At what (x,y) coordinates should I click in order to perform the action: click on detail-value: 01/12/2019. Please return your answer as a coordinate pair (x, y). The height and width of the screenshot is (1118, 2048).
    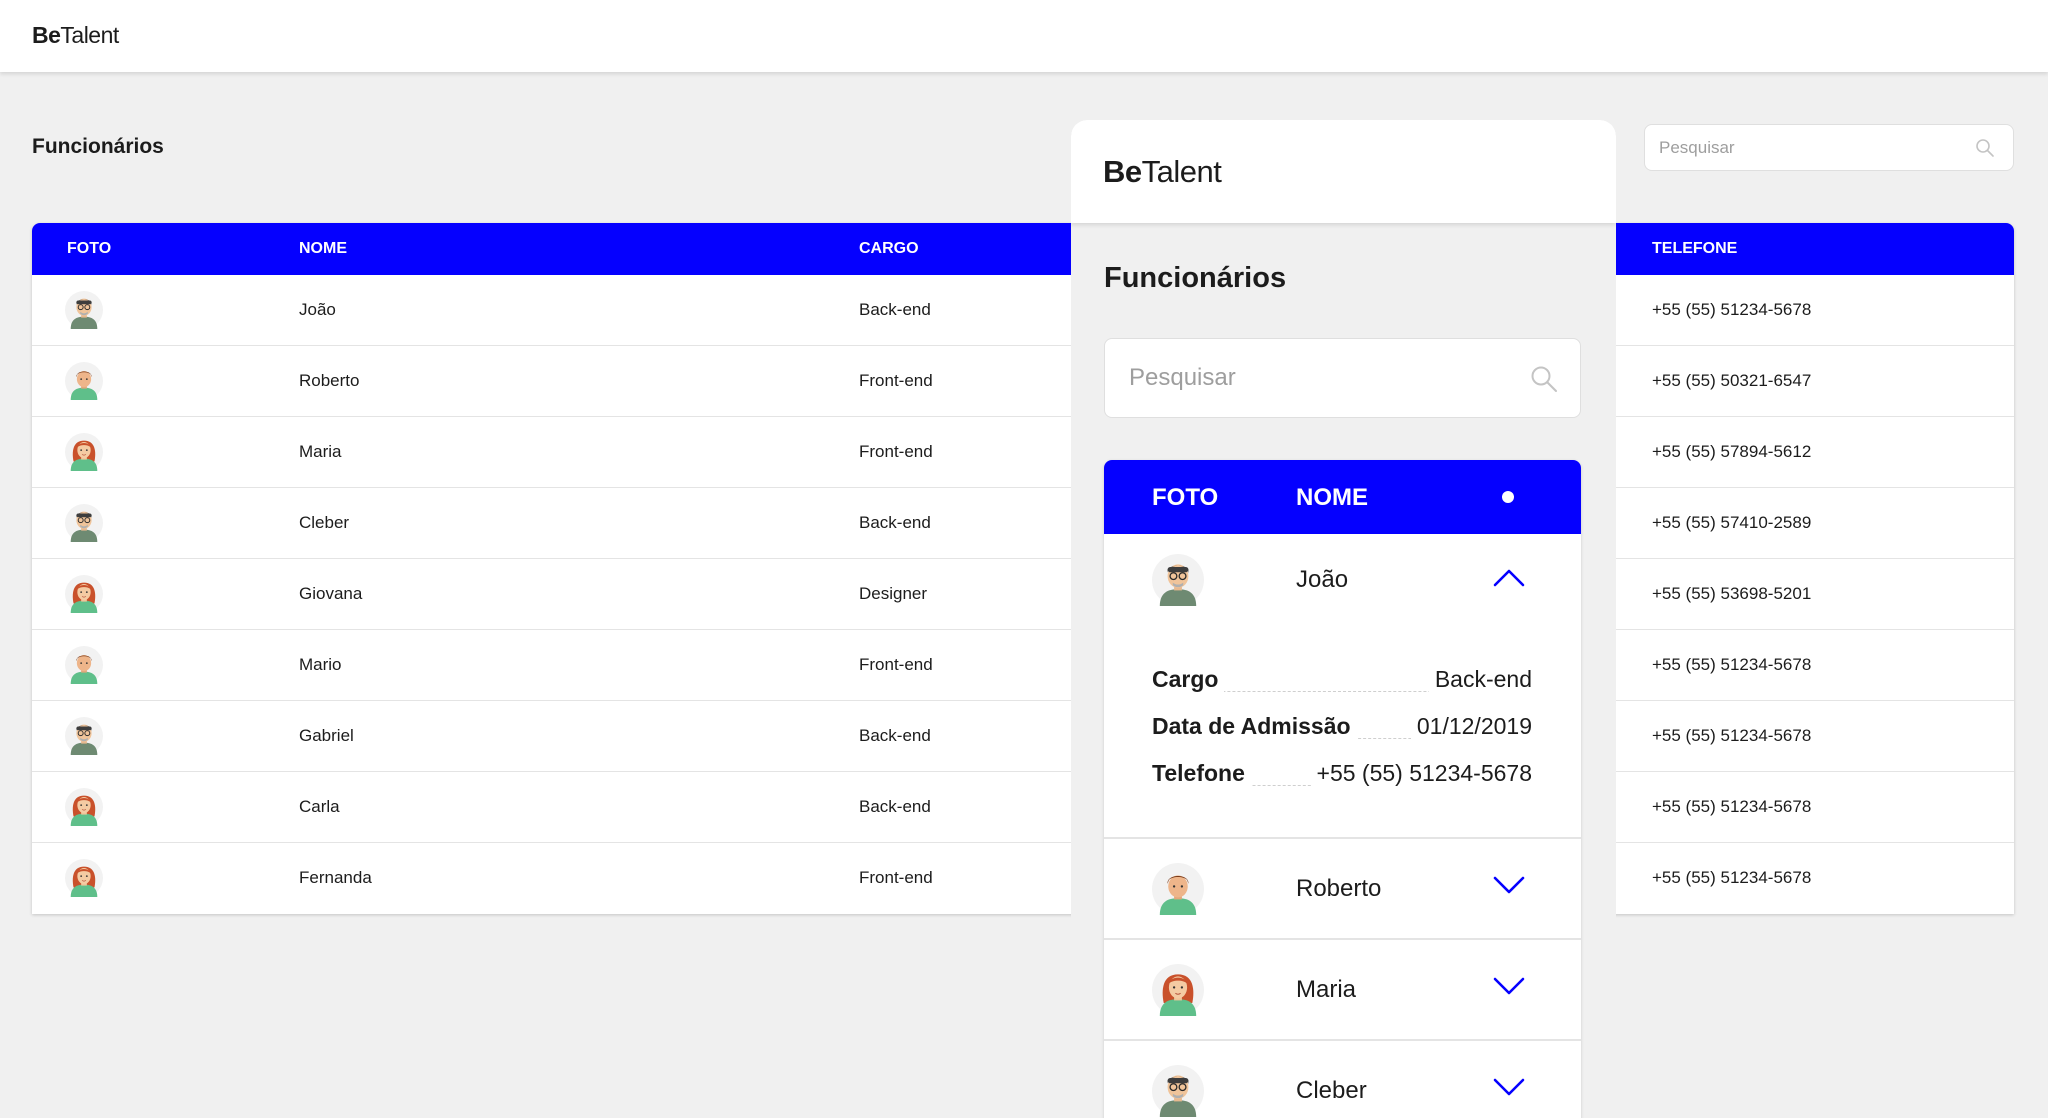
    Looking at the image, I should click on (1471, 726).